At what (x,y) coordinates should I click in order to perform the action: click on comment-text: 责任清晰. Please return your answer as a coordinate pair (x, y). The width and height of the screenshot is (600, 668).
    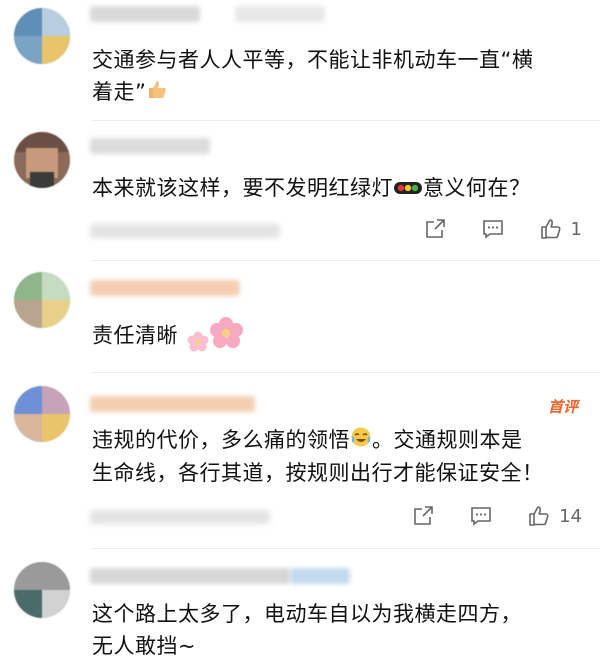
    Looking at the image, I should click on (337, 336).